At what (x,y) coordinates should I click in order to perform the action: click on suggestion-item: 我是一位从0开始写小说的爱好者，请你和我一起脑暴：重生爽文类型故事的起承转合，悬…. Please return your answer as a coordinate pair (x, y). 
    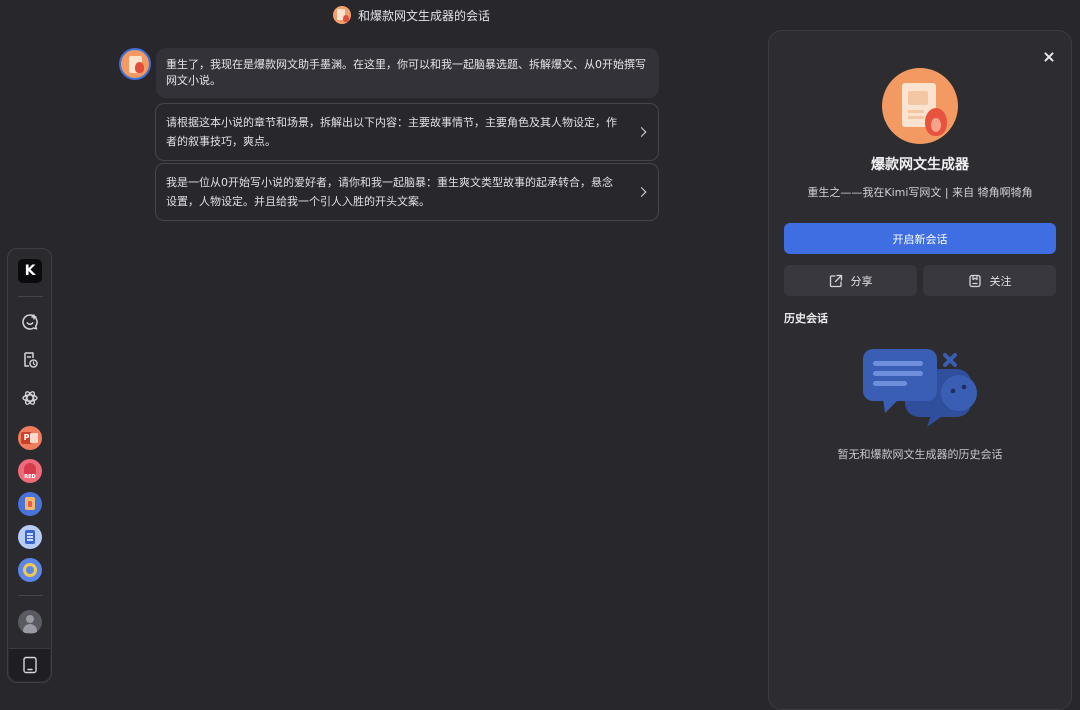
    Looking at the image, I should click on (407, 192).